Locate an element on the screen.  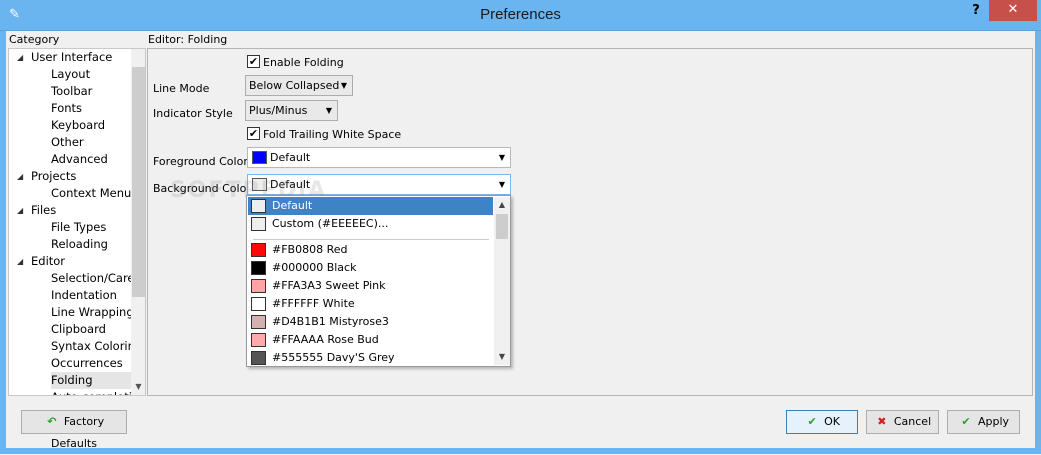
tree-item: Keyboard is located at coordinates (91, 125).